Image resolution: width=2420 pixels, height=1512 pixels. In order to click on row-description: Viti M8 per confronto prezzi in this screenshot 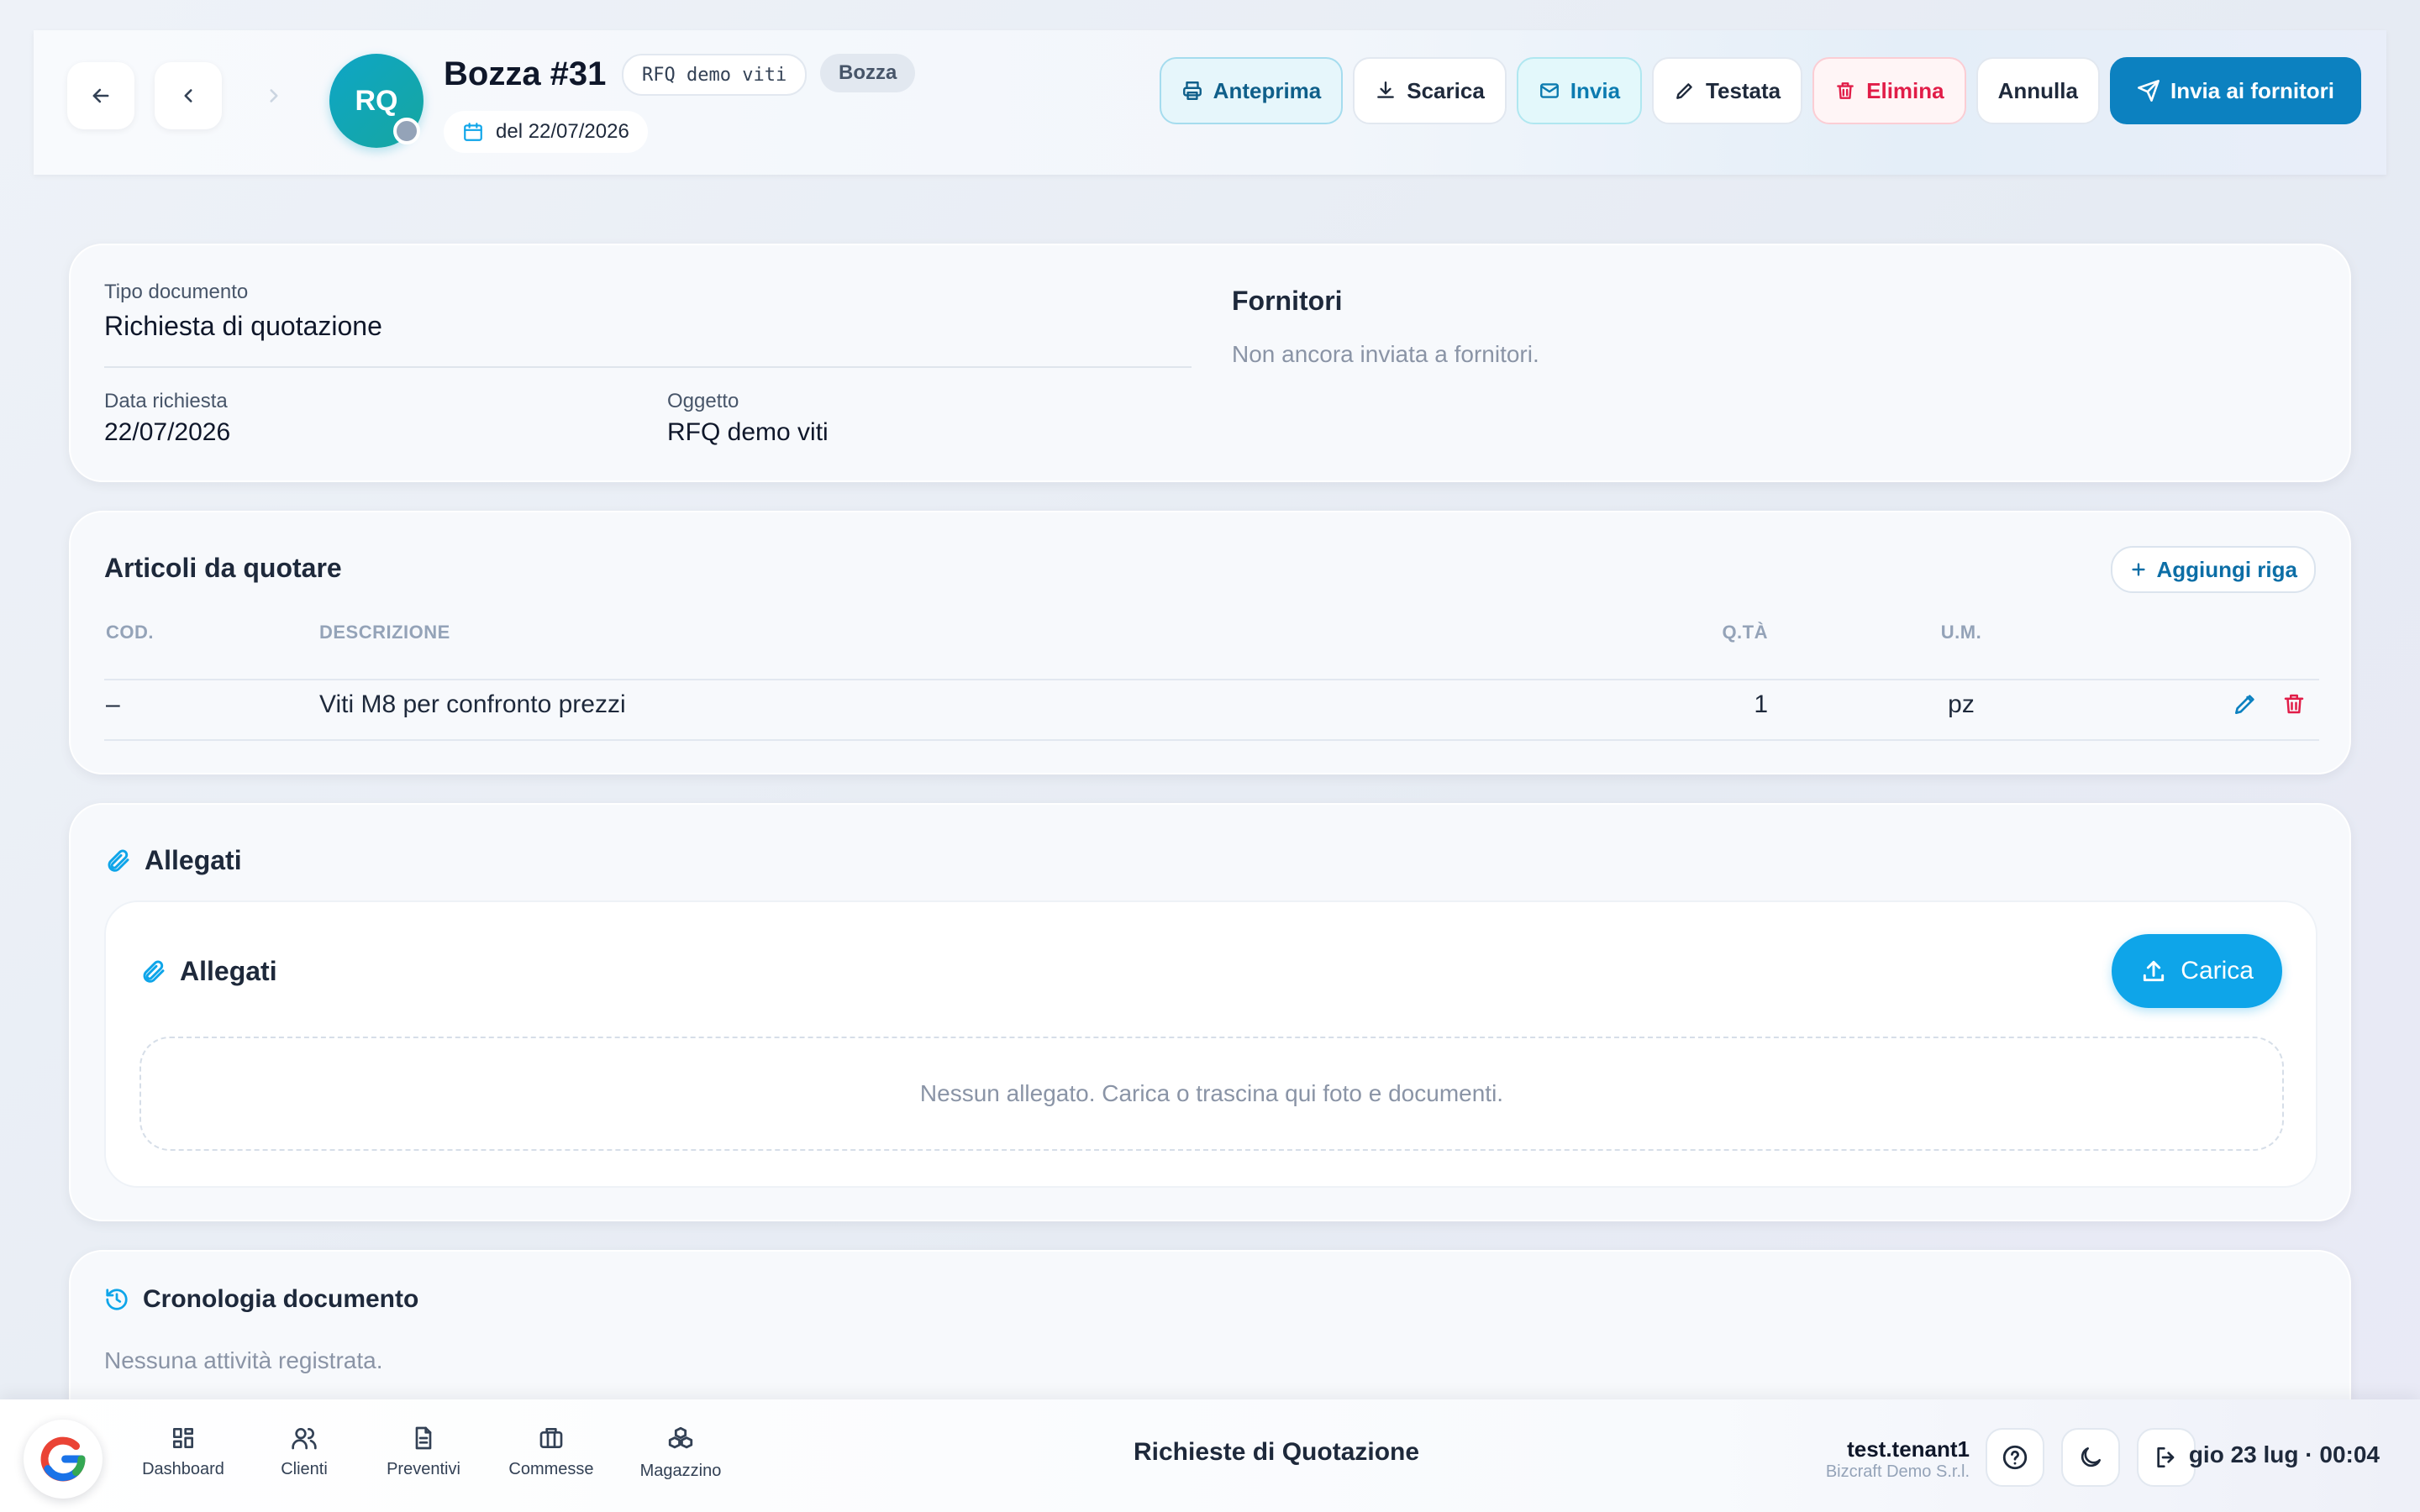, I will do `click(472, 704)`.